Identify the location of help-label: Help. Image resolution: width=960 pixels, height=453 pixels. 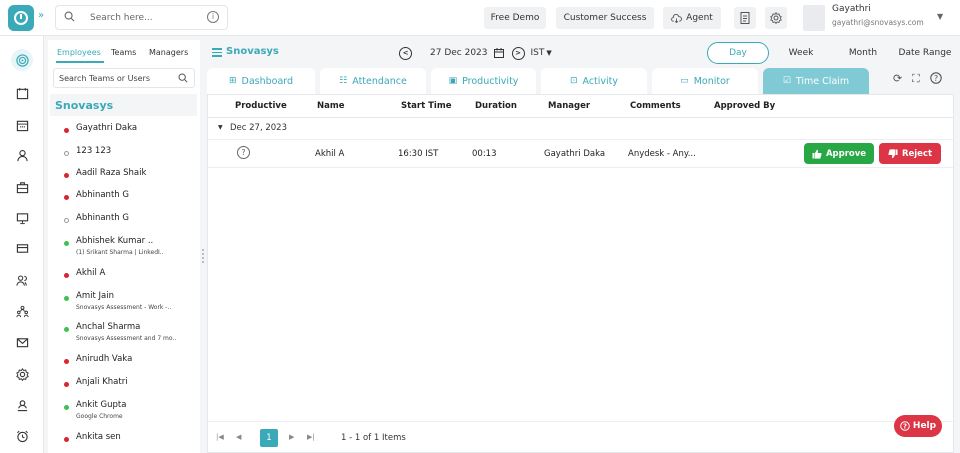
(924, 426).